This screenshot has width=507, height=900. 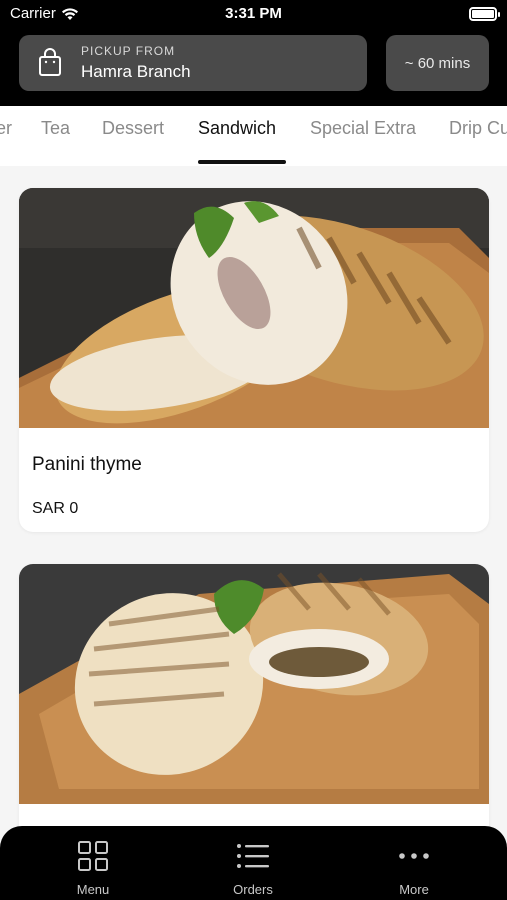 I want to click on active-tab-indicator, so click(x=242, y=162).